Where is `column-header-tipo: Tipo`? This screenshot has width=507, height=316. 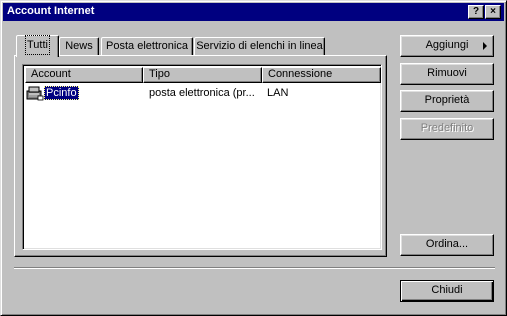 column-header-tipo: Tipo is located at coordinates (202, 75).